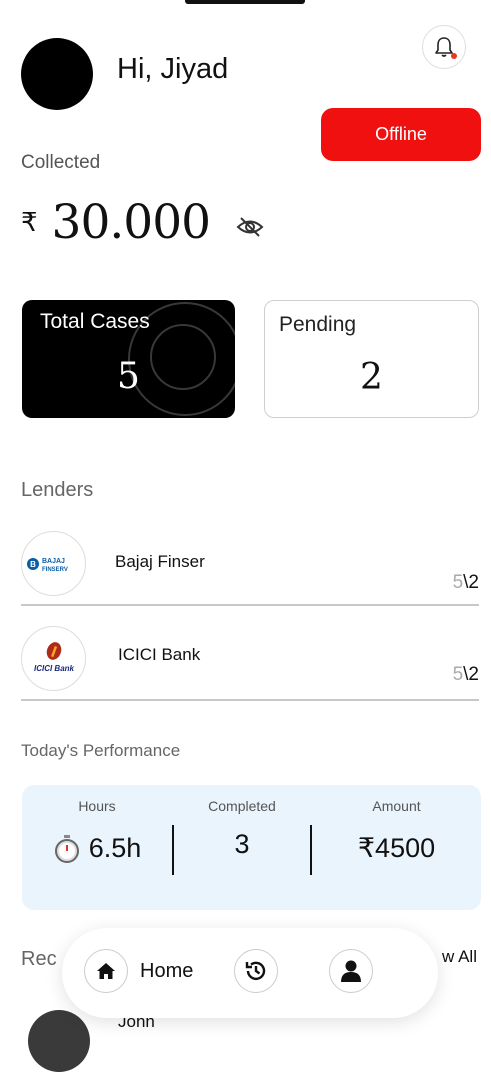 This screenshot has height=1072, width=491. I want to click on lender-count-bajaj-total: 5, so click(458, 582).